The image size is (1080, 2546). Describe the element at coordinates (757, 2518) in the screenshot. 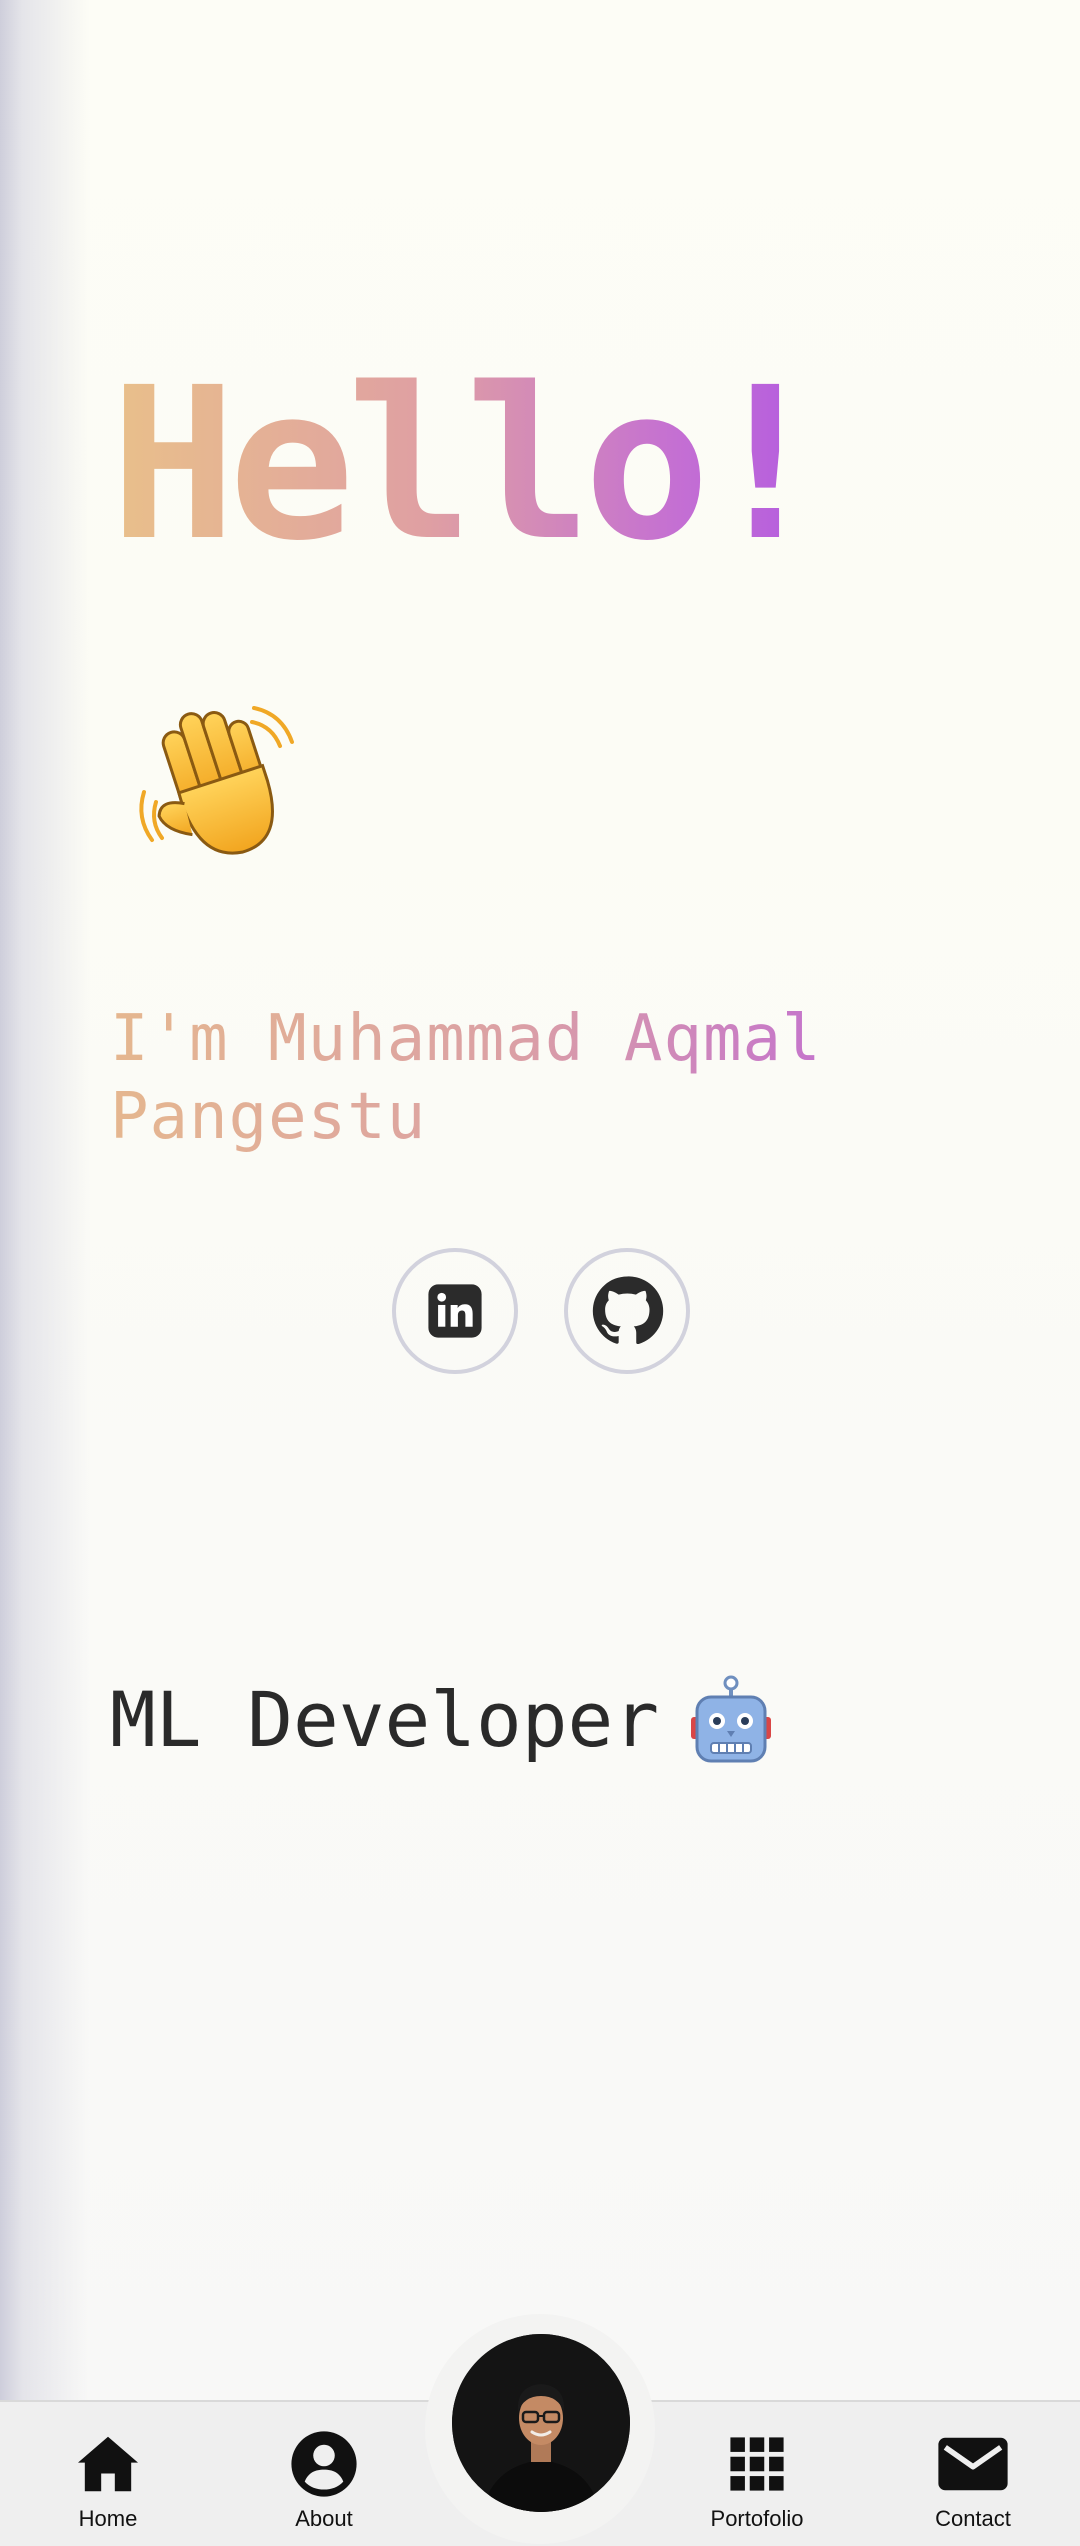

I see `nav-label-portofolio: Portofolio` at that location.